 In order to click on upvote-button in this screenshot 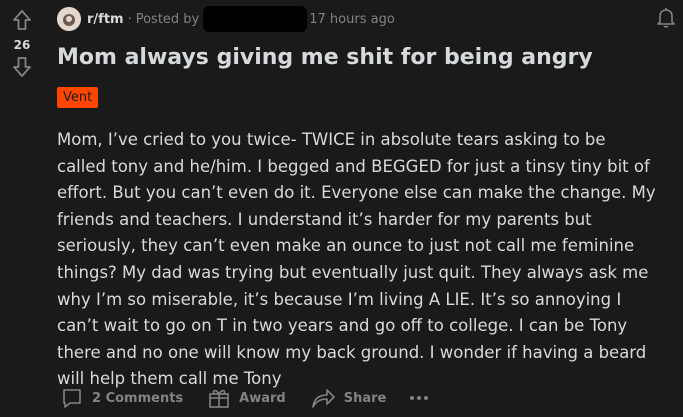, I will do `click(22, 20)`.